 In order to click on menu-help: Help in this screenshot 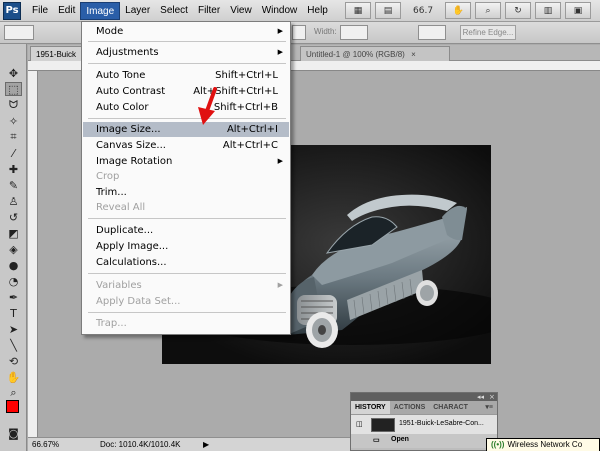, I will do `click(317, 11)`.